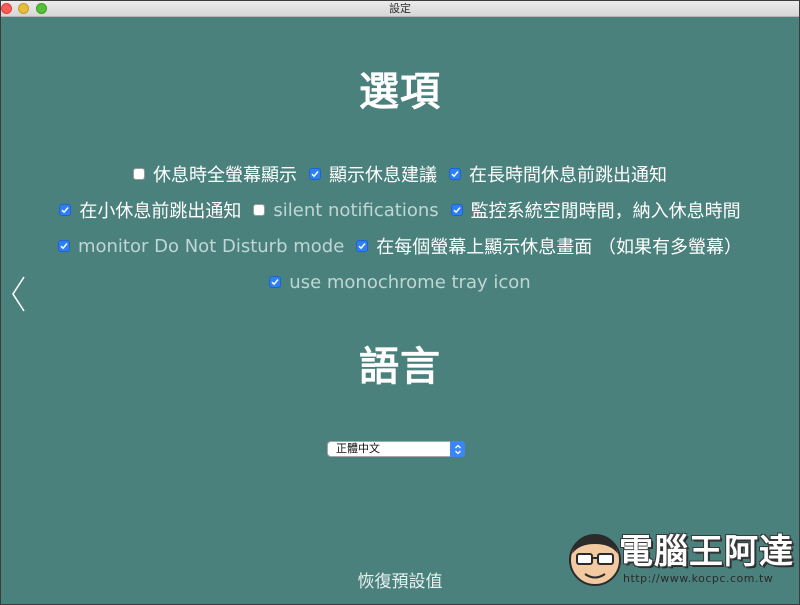  I want to click on option-item: 顯示休息建議, so click(373, 174).